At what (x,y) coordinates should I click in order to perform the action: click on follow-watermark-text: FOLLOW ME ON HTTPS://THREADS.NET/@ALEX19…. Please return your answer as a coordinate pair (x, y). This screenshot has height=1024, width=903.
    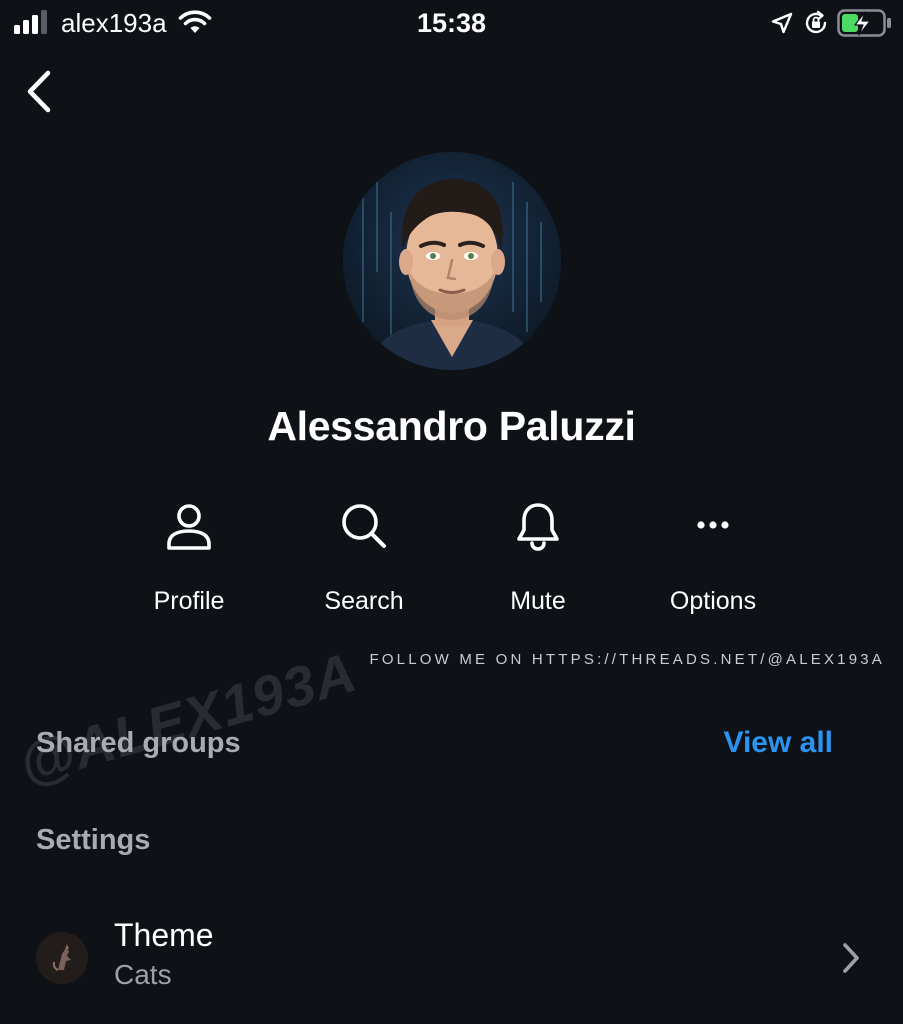
    Looking at the image, I should click on (627, 659).